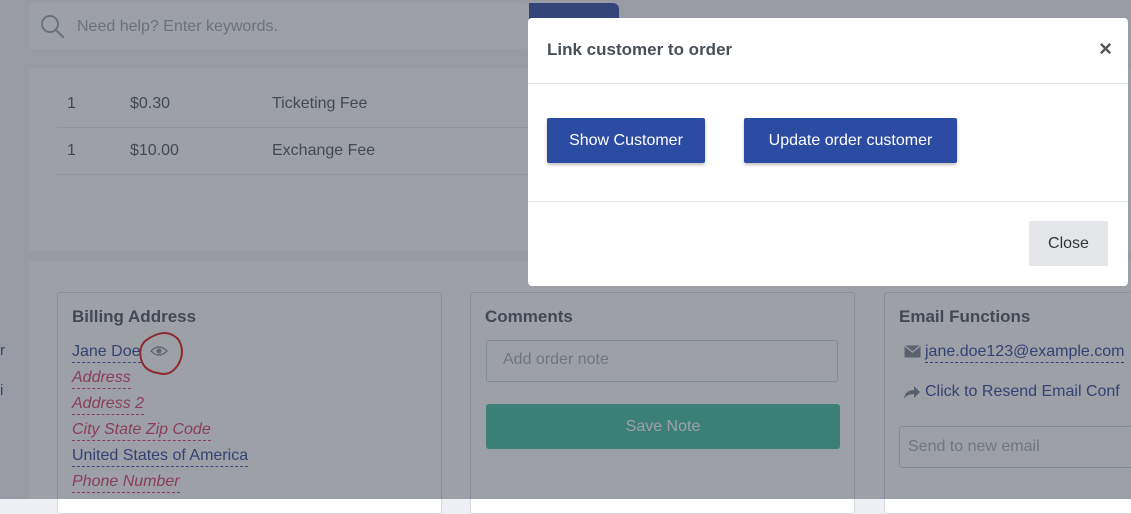 The width and height of the screenshot is (1131, 514). Describe the element at coordinates (850, 140) in the screenshot. I see `update-order-customer-button: Update order customer` at that location.